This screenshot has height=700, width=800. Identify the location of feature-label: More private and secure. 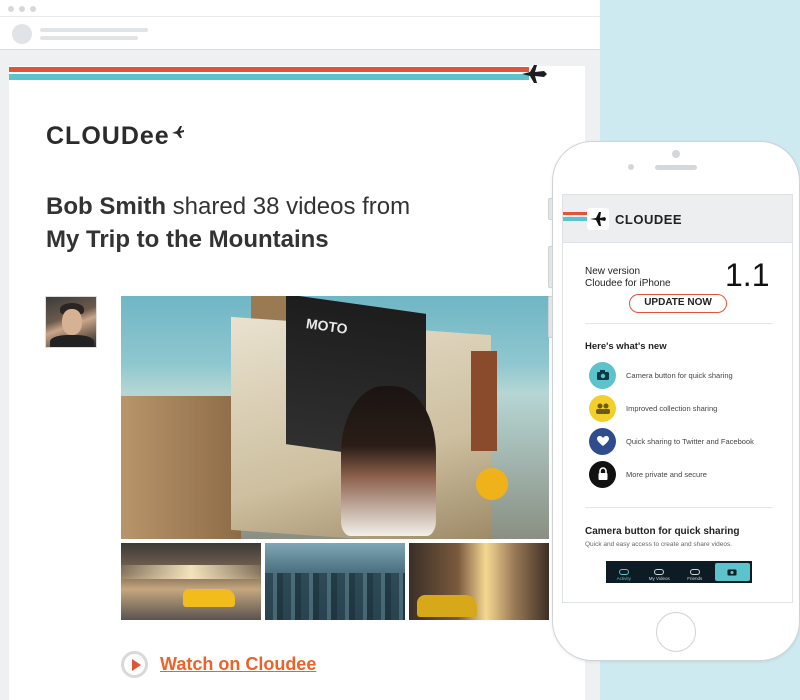
(666, 474).